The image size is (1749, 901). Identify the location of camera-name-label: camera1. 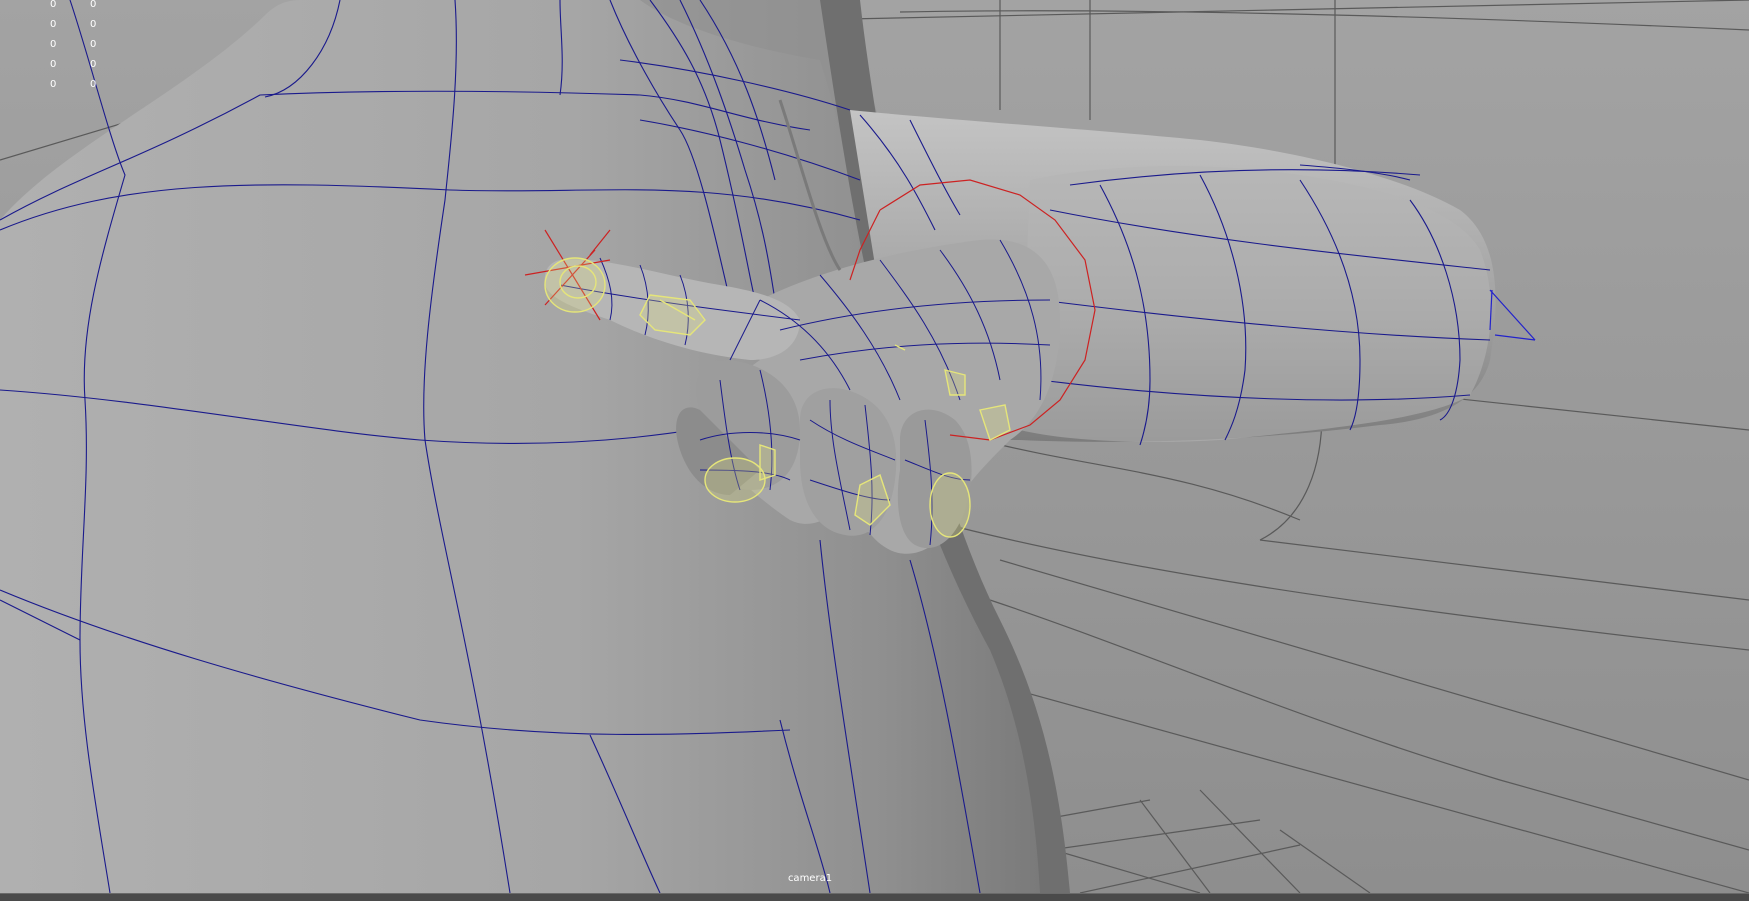
(810, 878).